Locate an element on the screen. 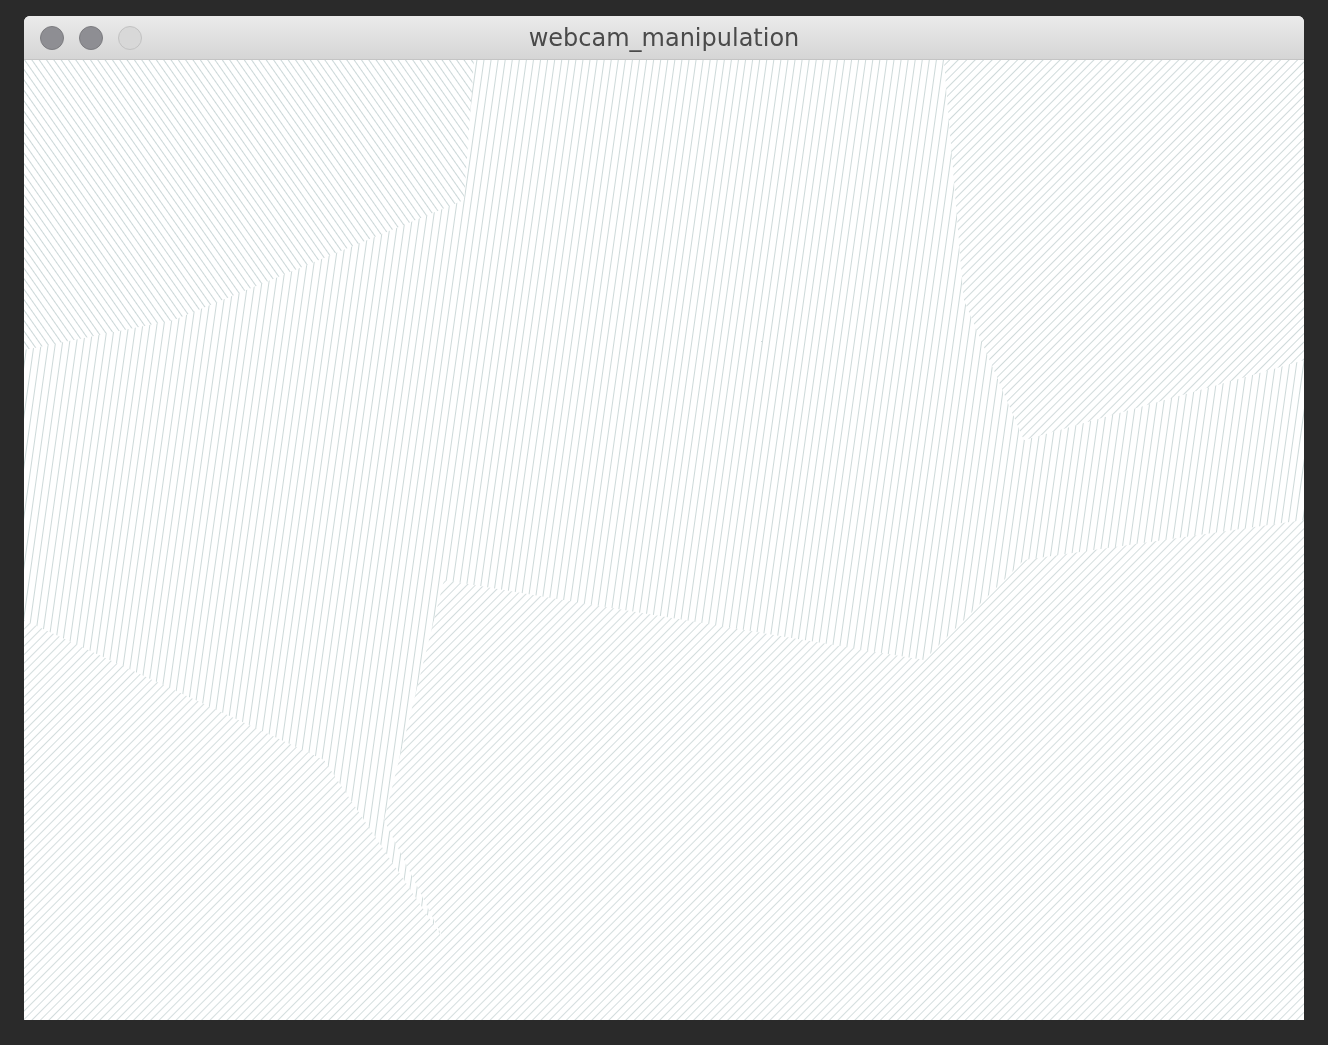 The width and height of the screenshot is (1328, 1045). close-icon is located at coordinates (52, 37).